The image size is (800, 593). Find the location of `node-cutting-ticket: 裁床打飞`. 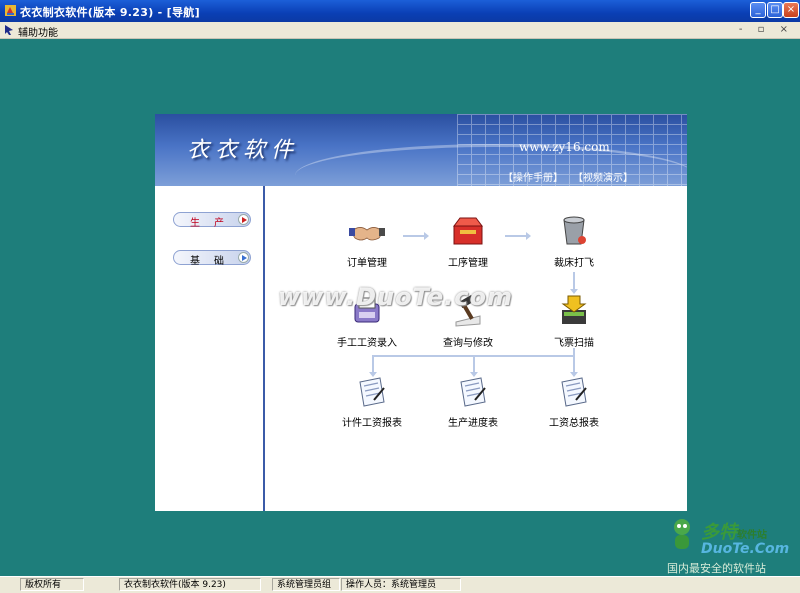

node-cutting-ticket: 裁床打飞 is located at coordinates (574, 241).